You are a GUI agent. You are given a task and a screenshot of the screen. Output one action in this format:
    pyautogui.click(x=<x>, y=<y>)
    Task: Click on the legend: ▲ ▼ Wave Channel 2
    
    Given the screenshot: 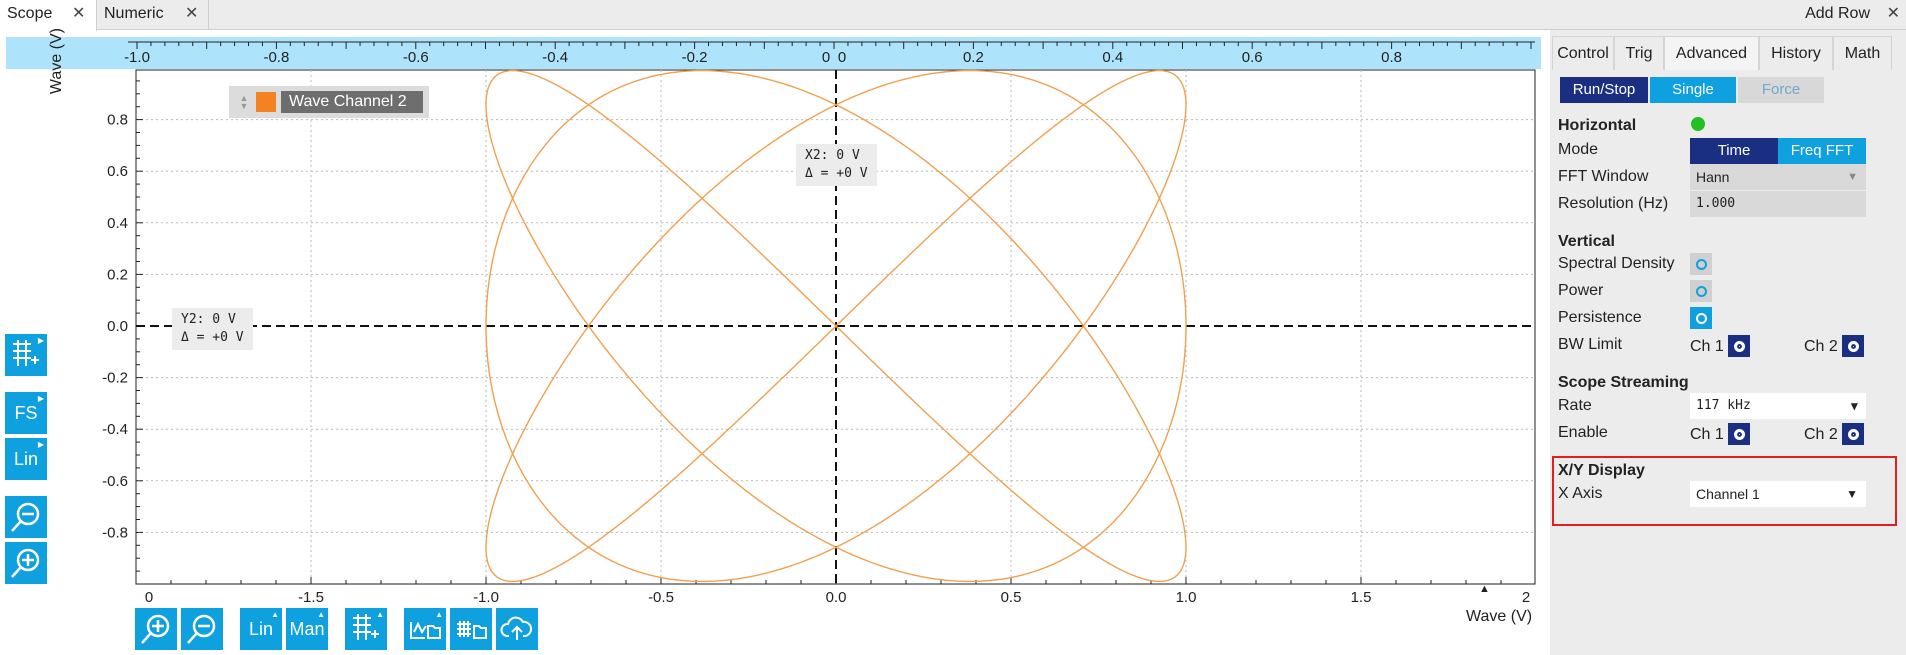 What is the action you would take?
    pyautogui.click(x=329, y=102)
    